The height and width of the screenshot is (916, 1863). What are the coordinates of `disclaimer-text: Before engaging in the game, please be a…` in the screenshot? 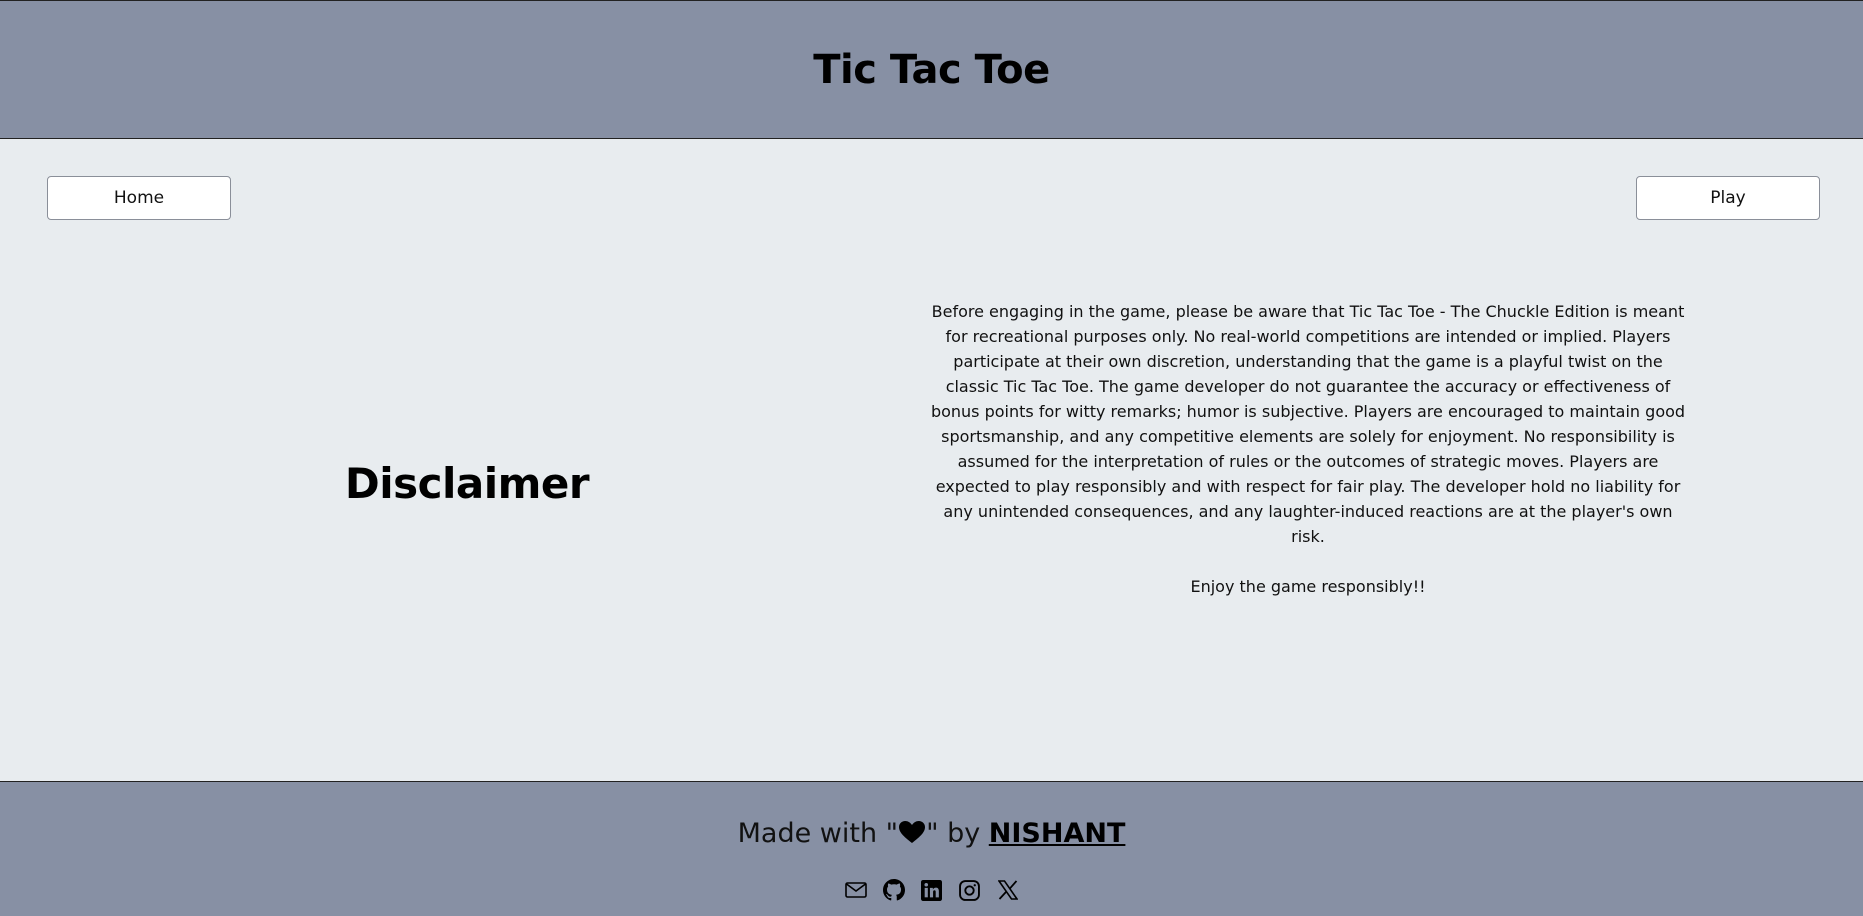 It's located at (1308, 449).